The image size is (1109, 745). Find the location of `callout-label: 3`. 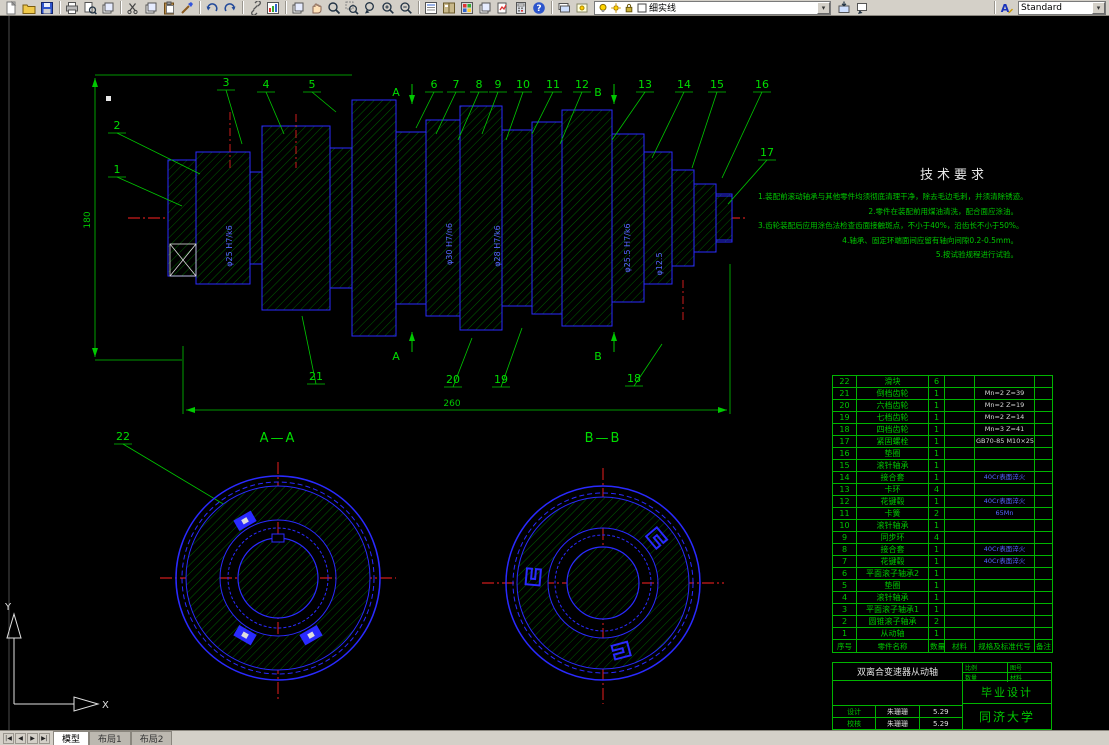

callout-label: 3 is located at coordinates (226, 82).